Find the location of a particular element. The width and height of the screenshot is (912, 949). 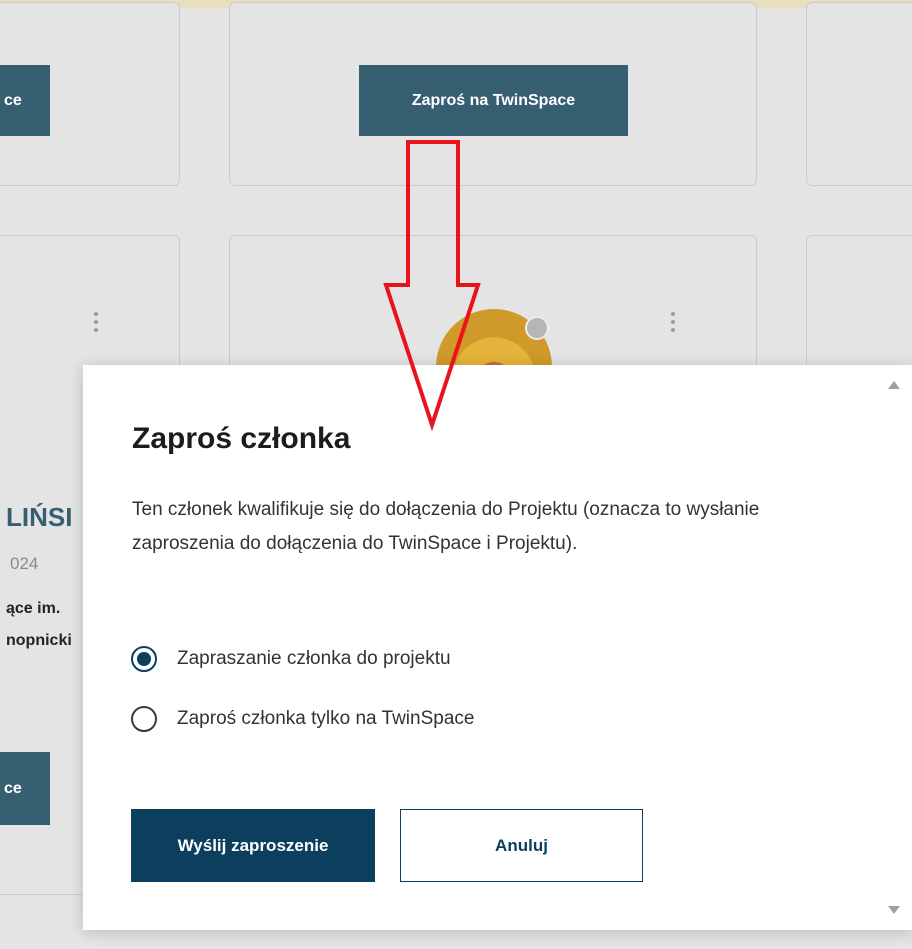

cancel-button: Anuluj is located at coordinates (521, 845).